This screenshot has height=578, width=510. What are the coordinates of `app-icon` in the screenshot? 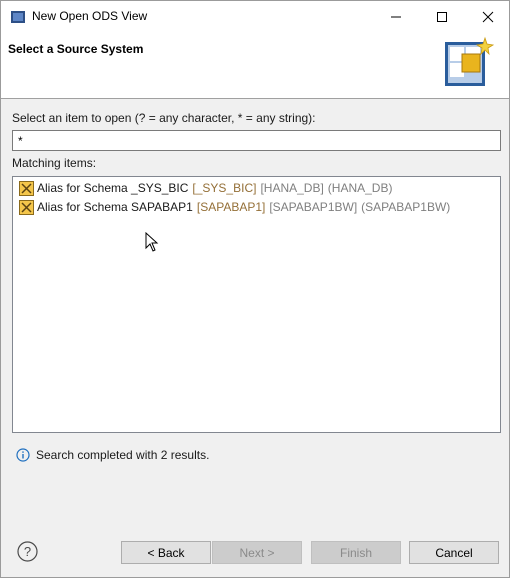 It's located at (18, 17).